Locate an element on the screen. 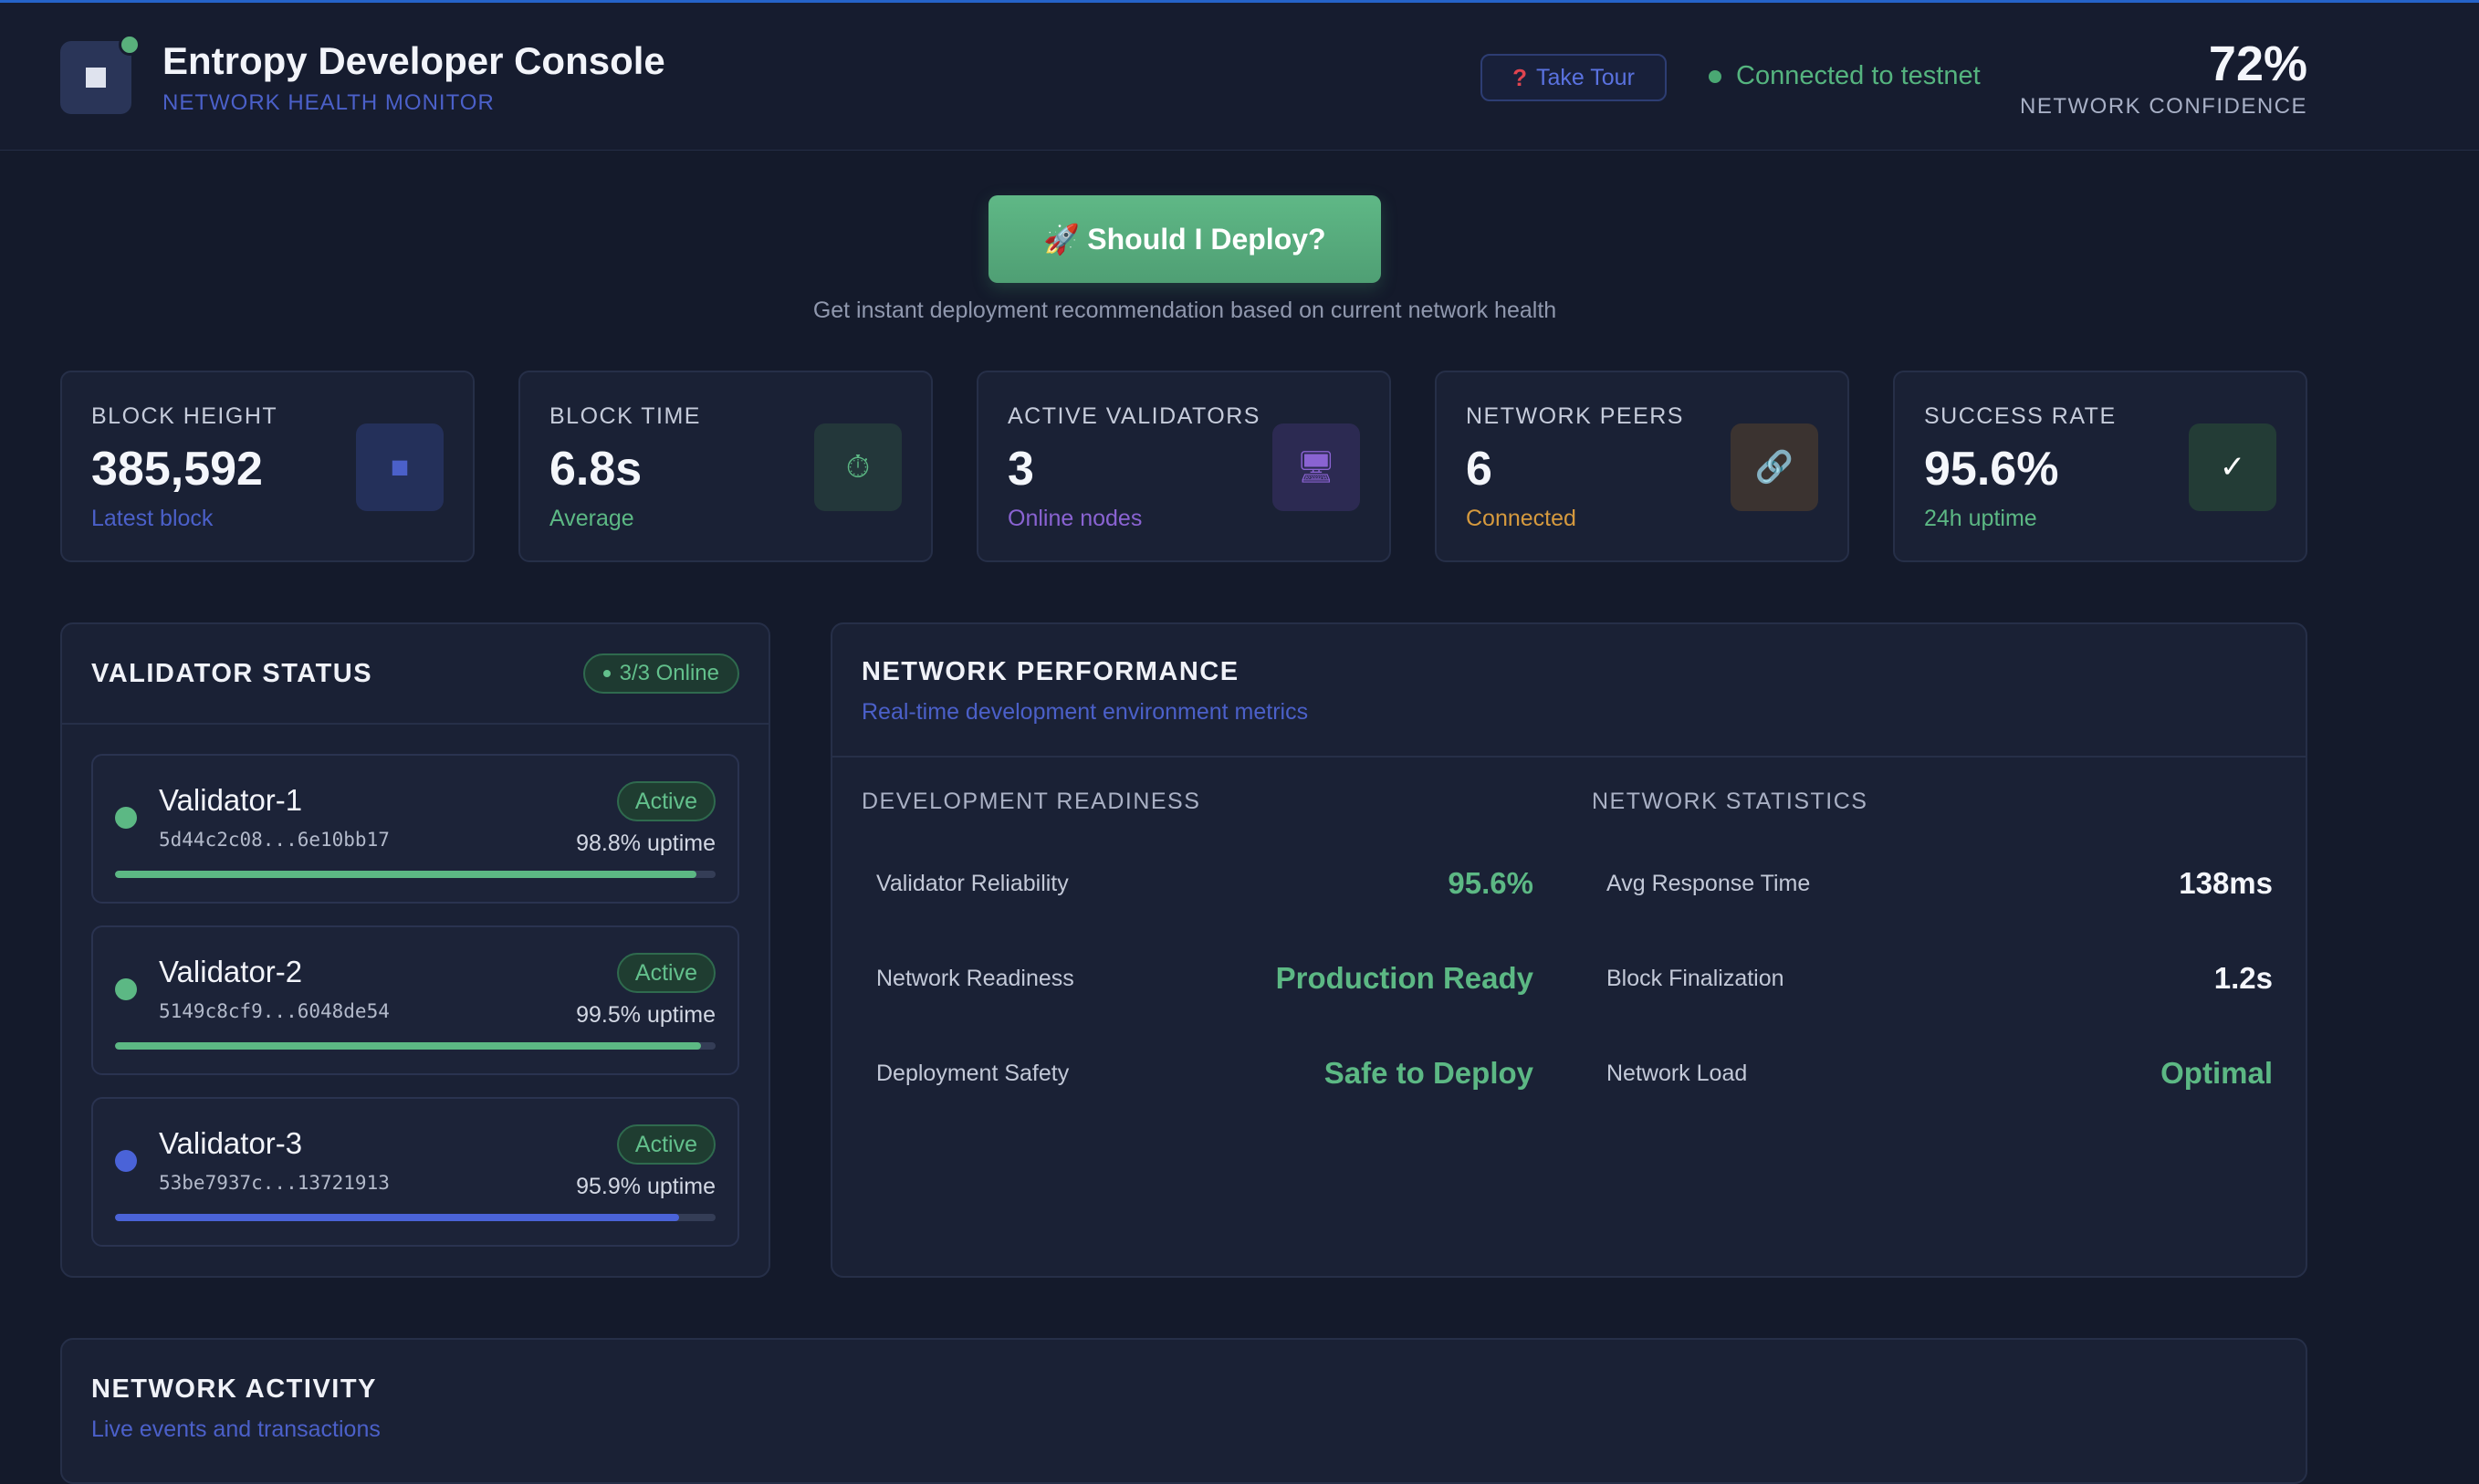 The width and height of the screenshot is (2479, 1484). stat-sub: Connected is located at coordinates (1521, 518).